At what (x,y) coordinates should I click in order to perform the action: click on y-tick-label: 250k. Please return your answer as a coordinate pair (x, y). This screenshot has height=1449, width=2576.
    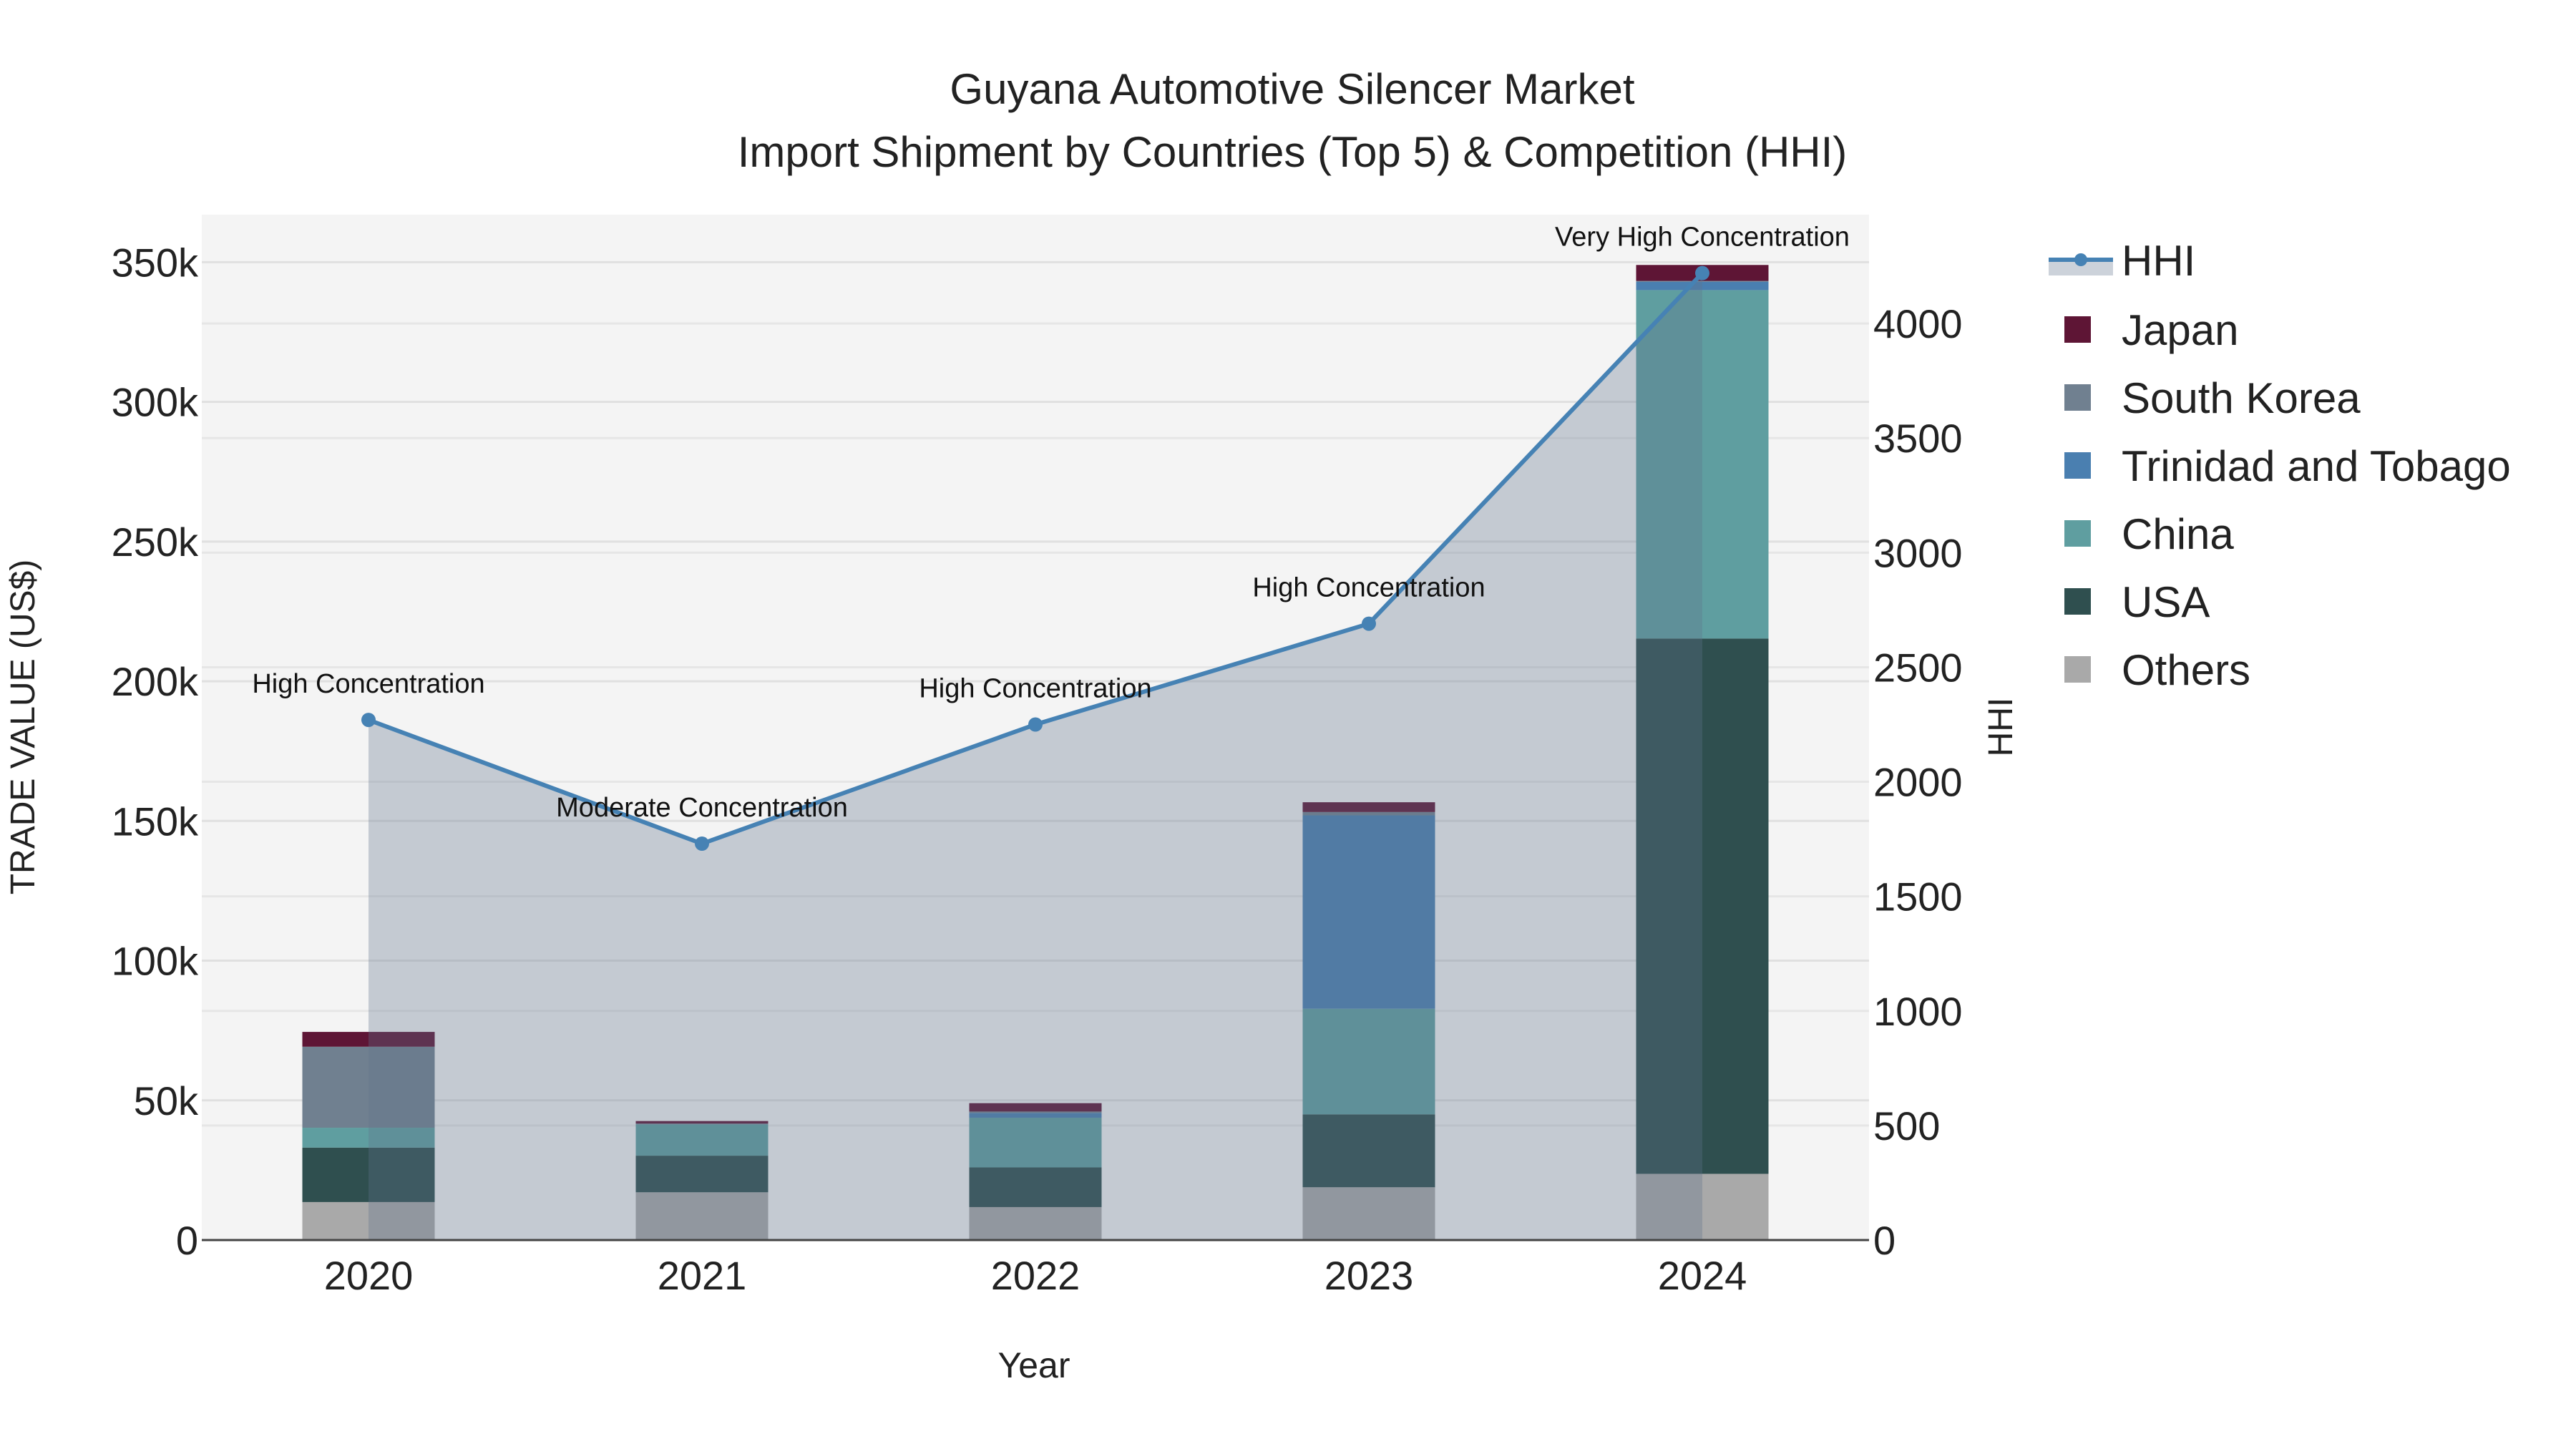
    Looking at the image, I should click on (155, 542).